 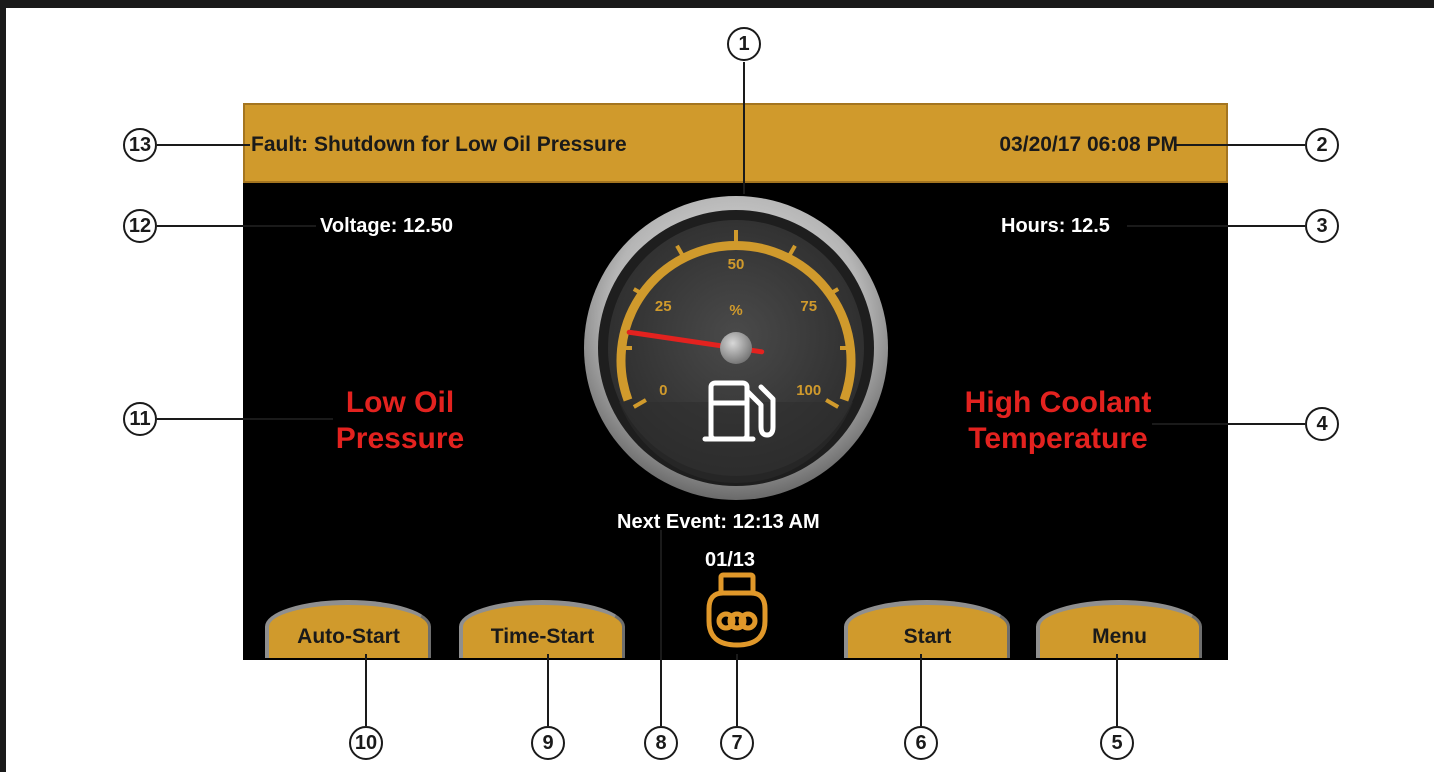 What do you see at coordinates (140, 145) in the screenshot?
I see `callout-13: 13` at bounding box center [140, 145].